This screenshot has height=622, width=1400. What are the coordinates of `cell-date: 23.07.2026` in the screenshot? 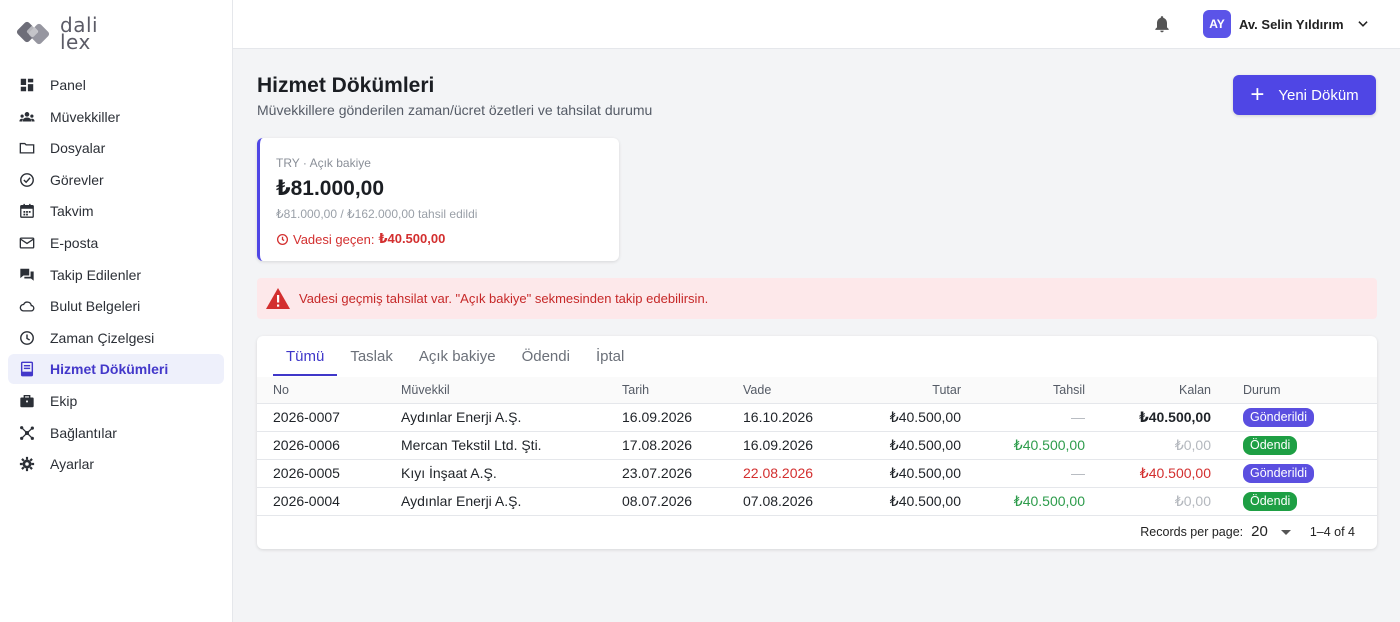 It's located at (666, 473).